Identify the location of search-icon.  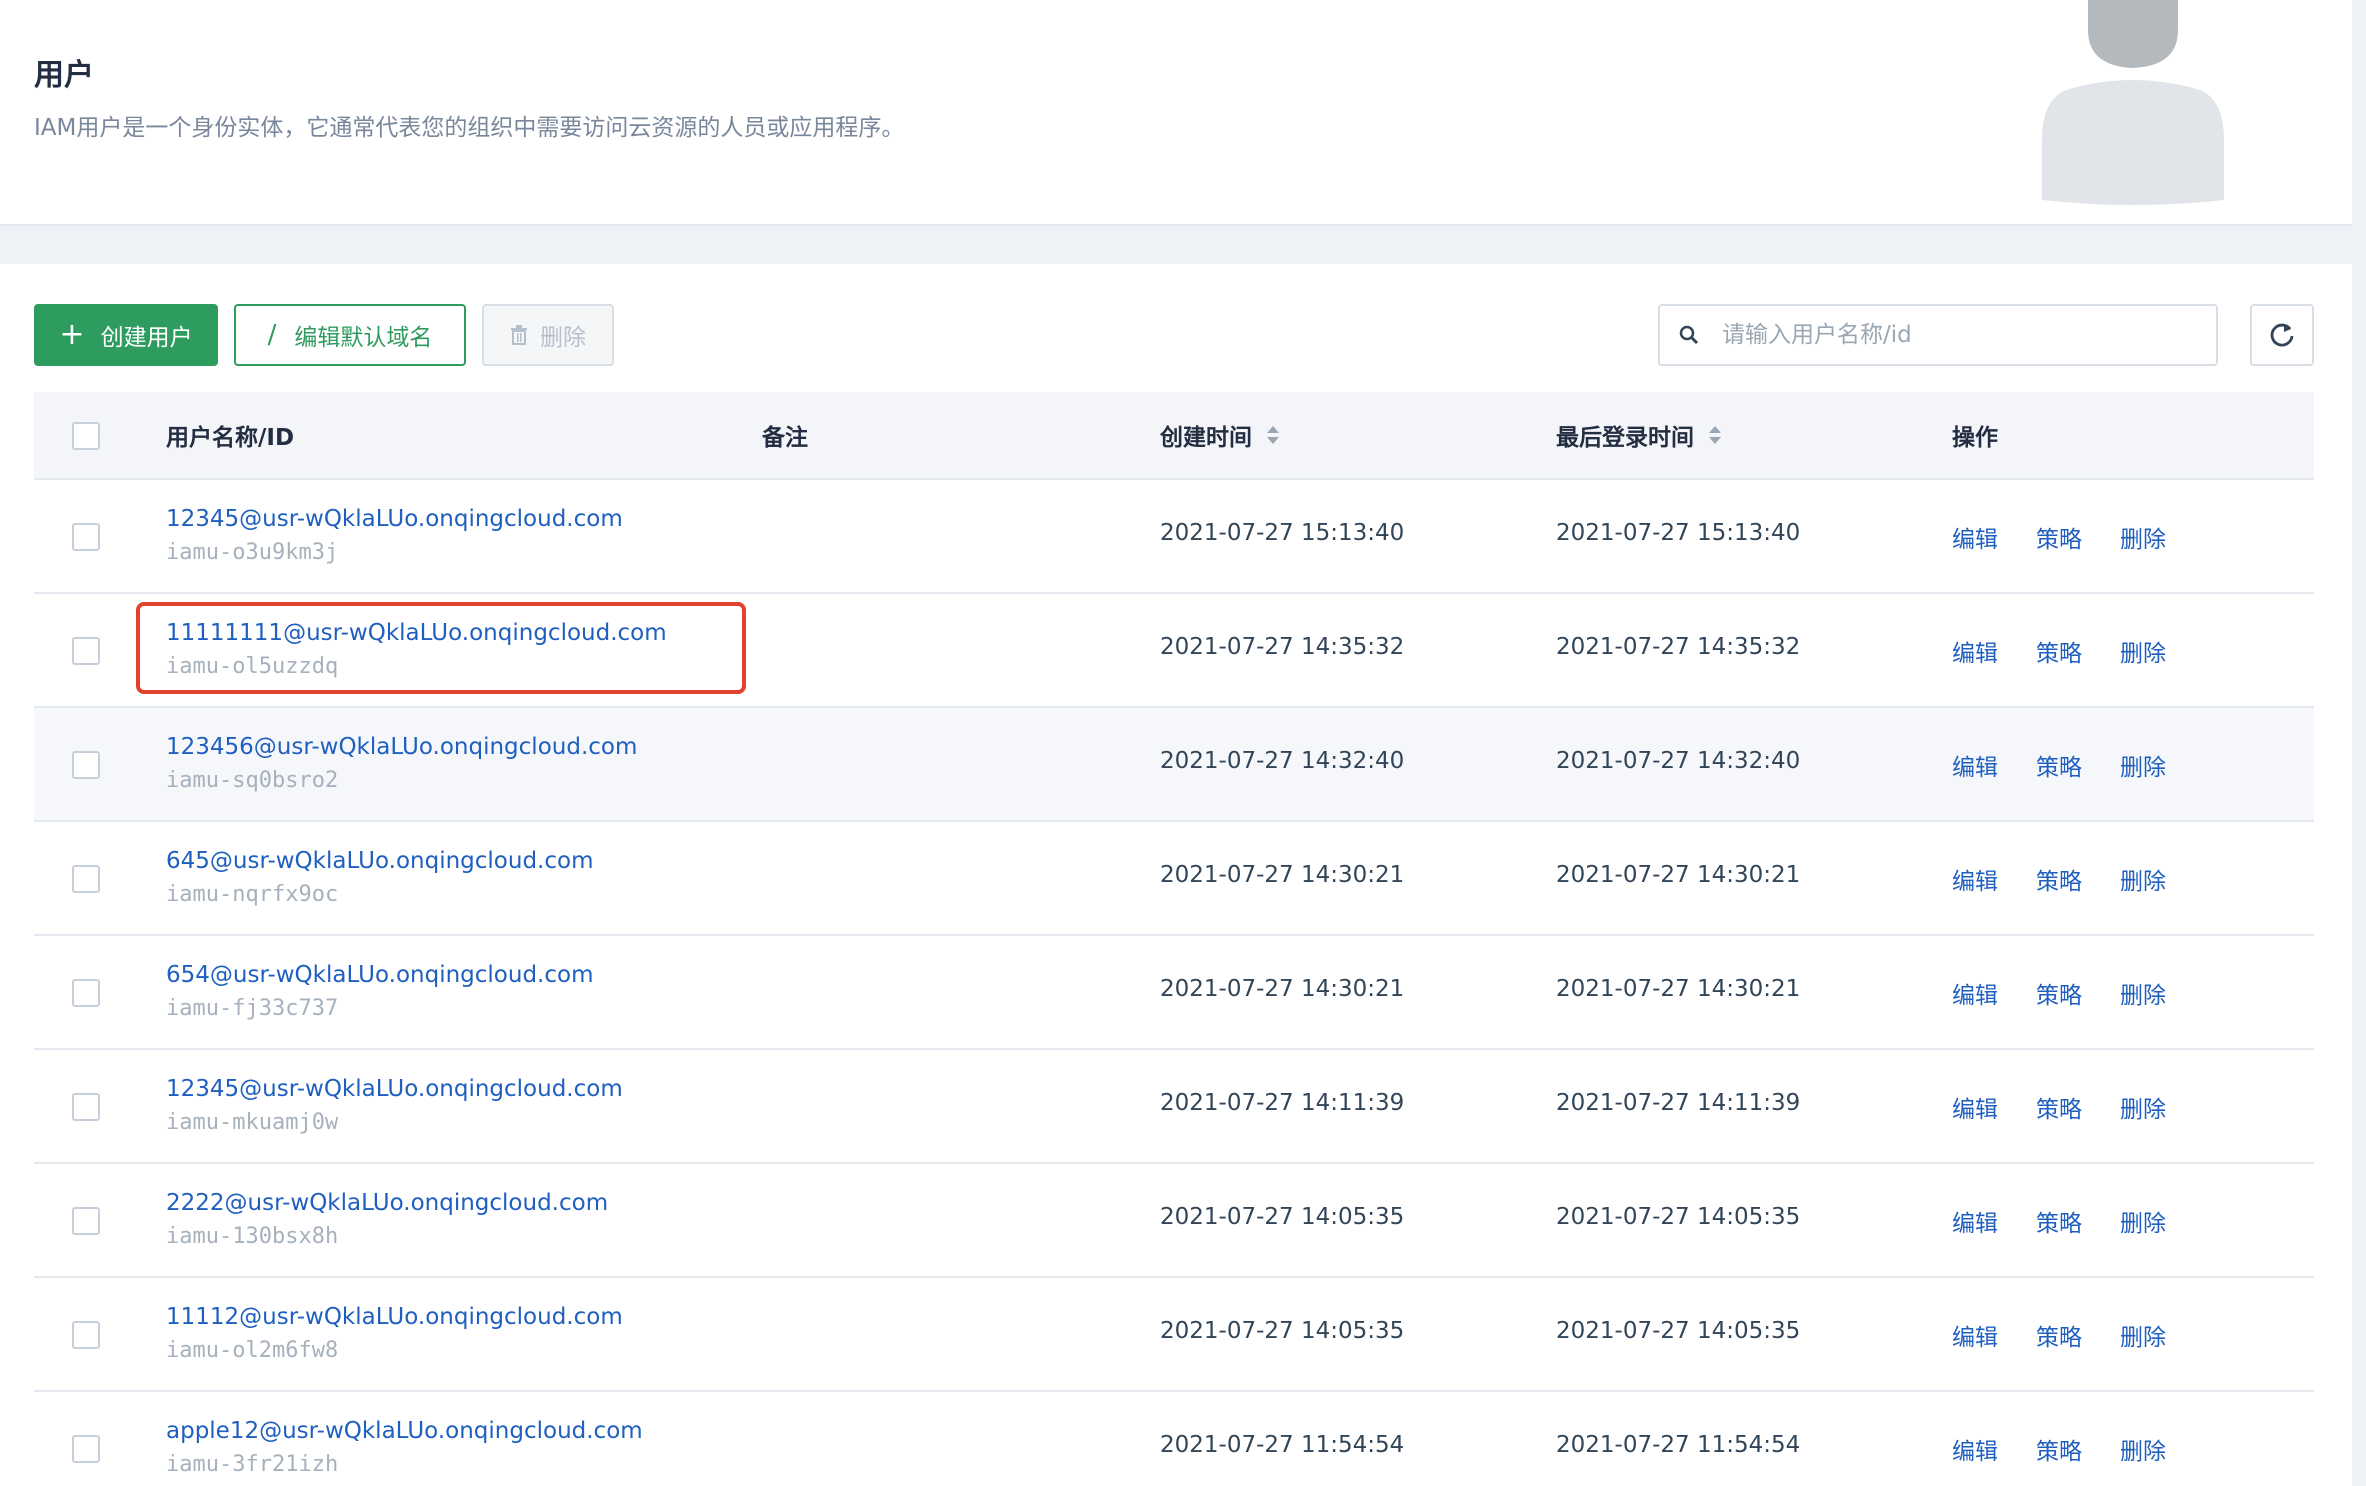
(1689, 335).